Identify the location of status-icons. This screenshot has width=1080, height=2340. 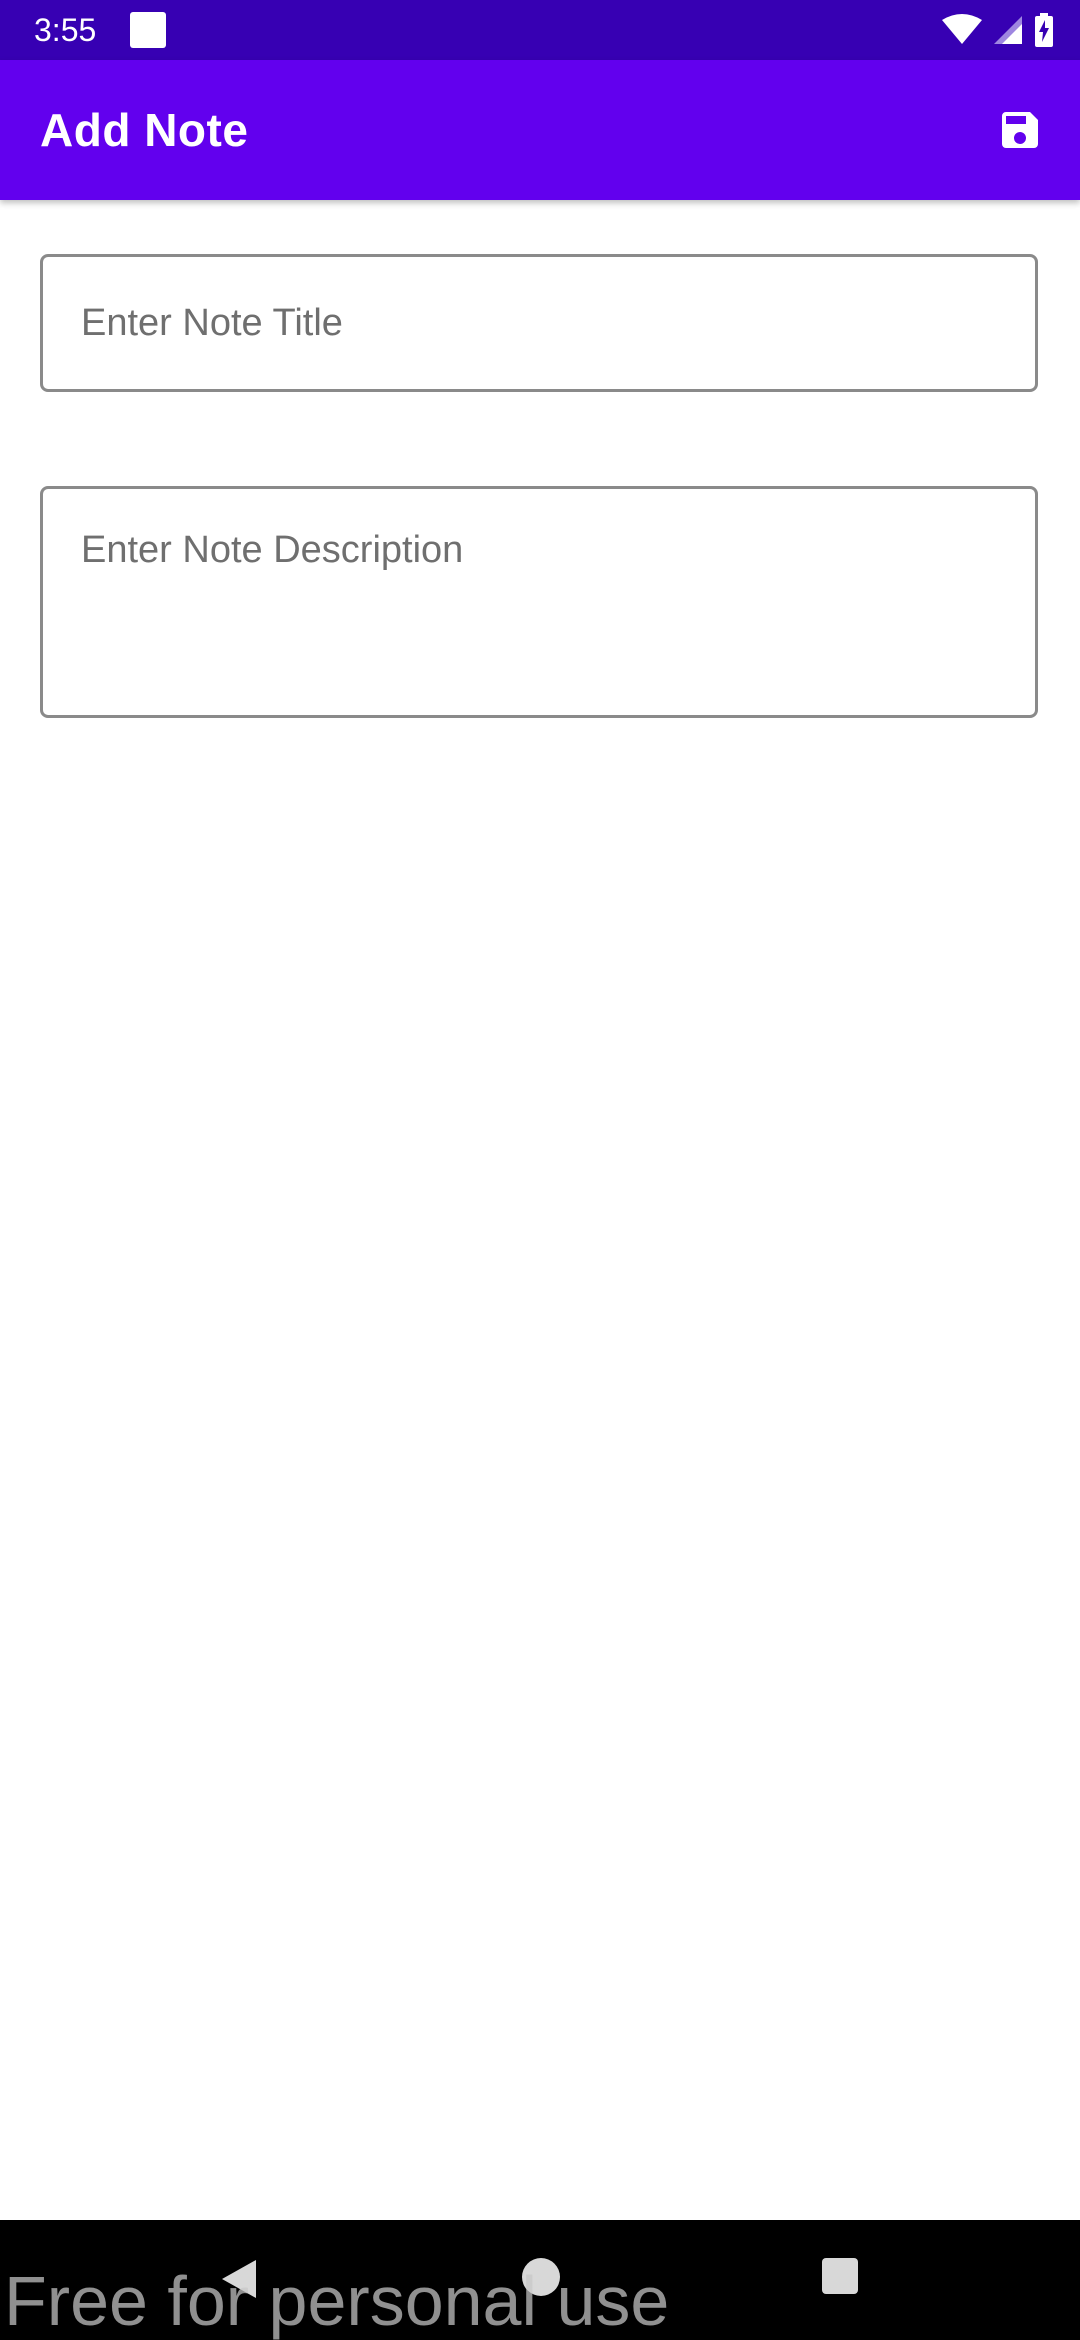
(998, 30).